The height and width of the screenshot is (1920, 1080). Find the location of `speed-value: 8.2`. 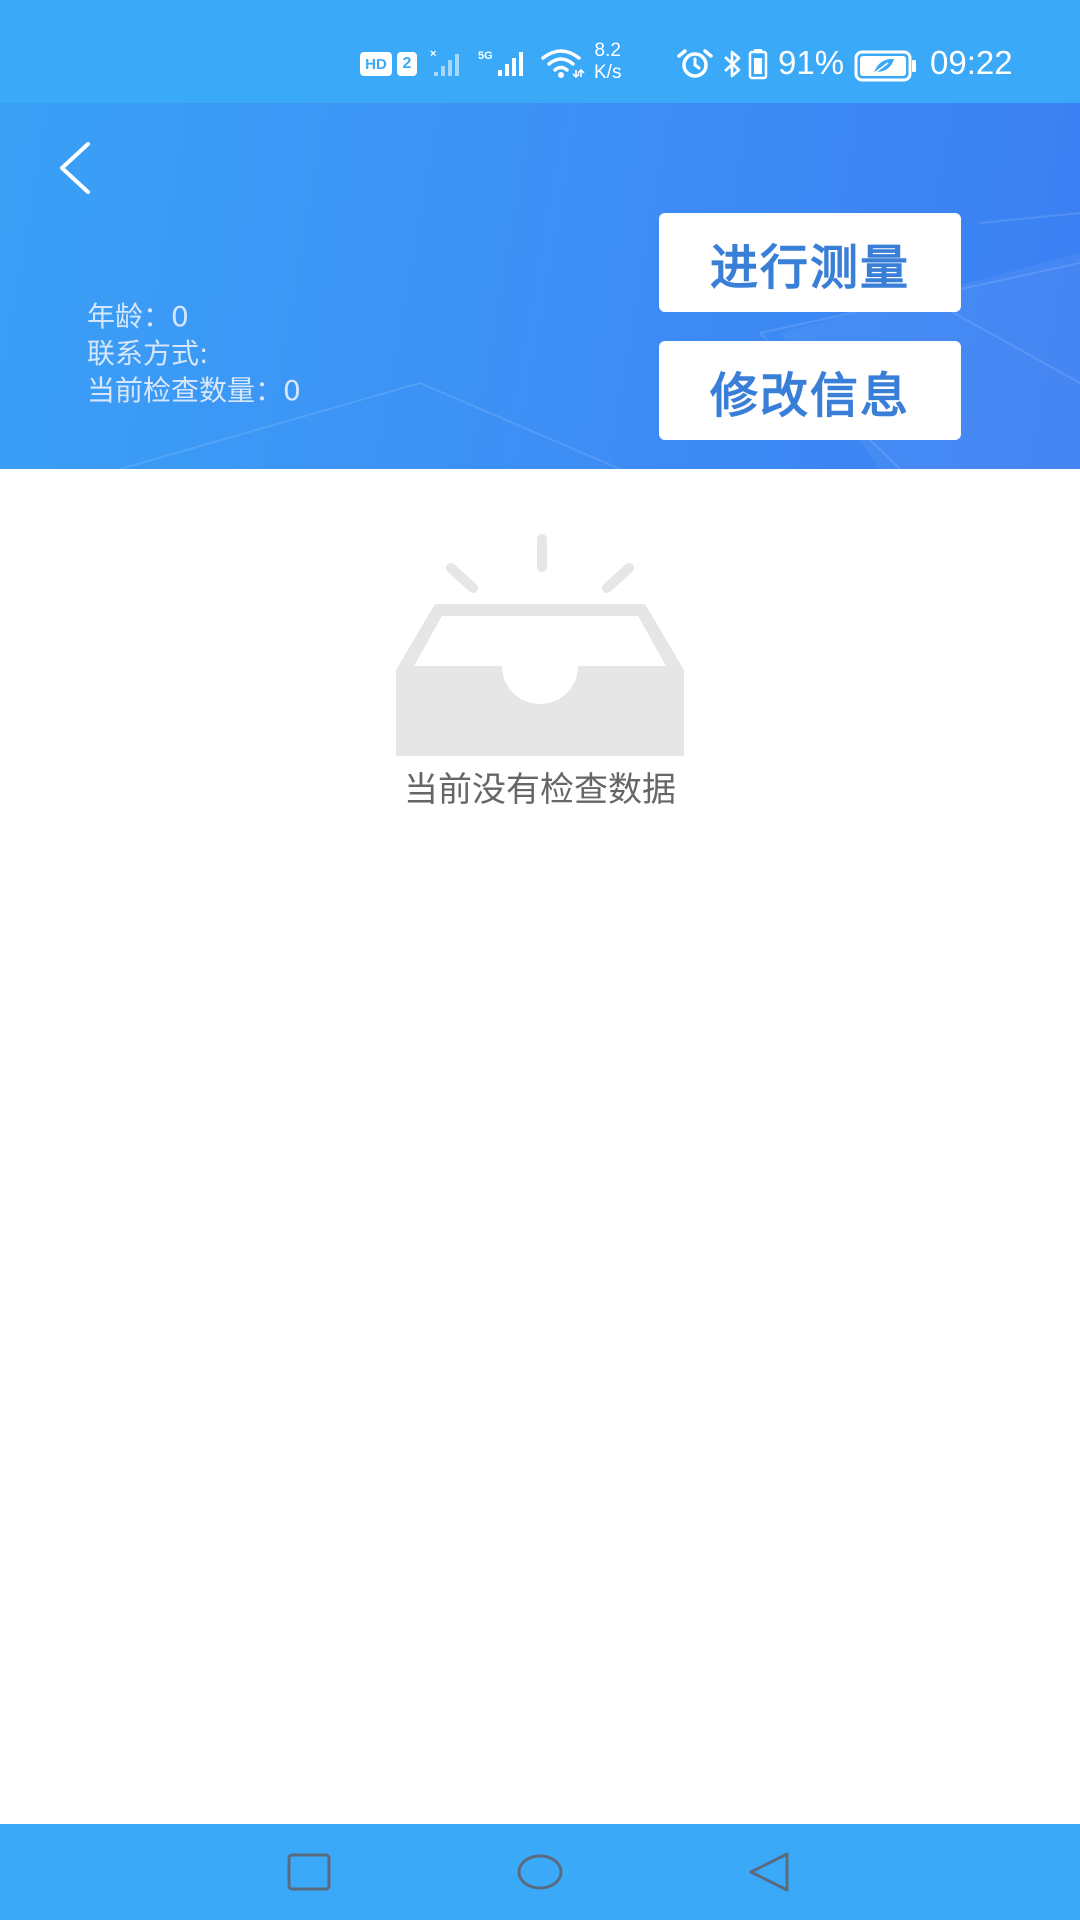

speed-value: 8.2 is located at coordinates (607, 50).